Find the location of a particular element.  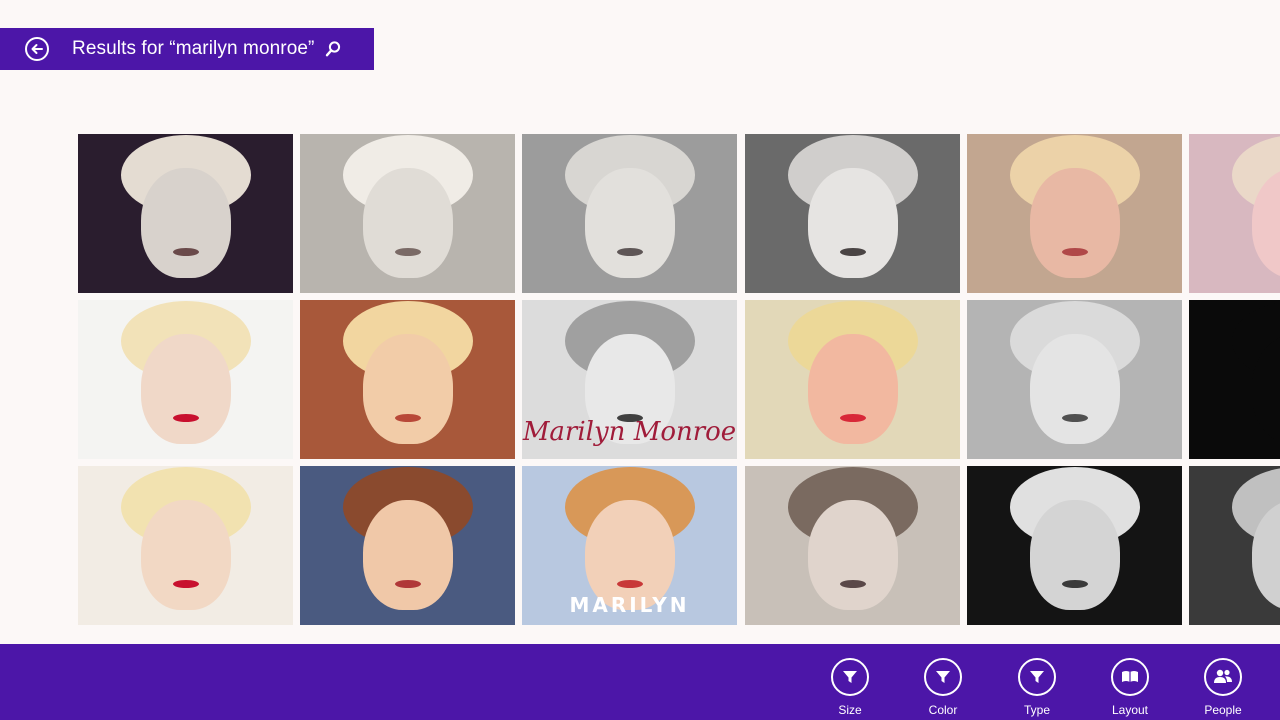

search-header: Results for “marilyn monroe” is located at coordinates (187, 49).